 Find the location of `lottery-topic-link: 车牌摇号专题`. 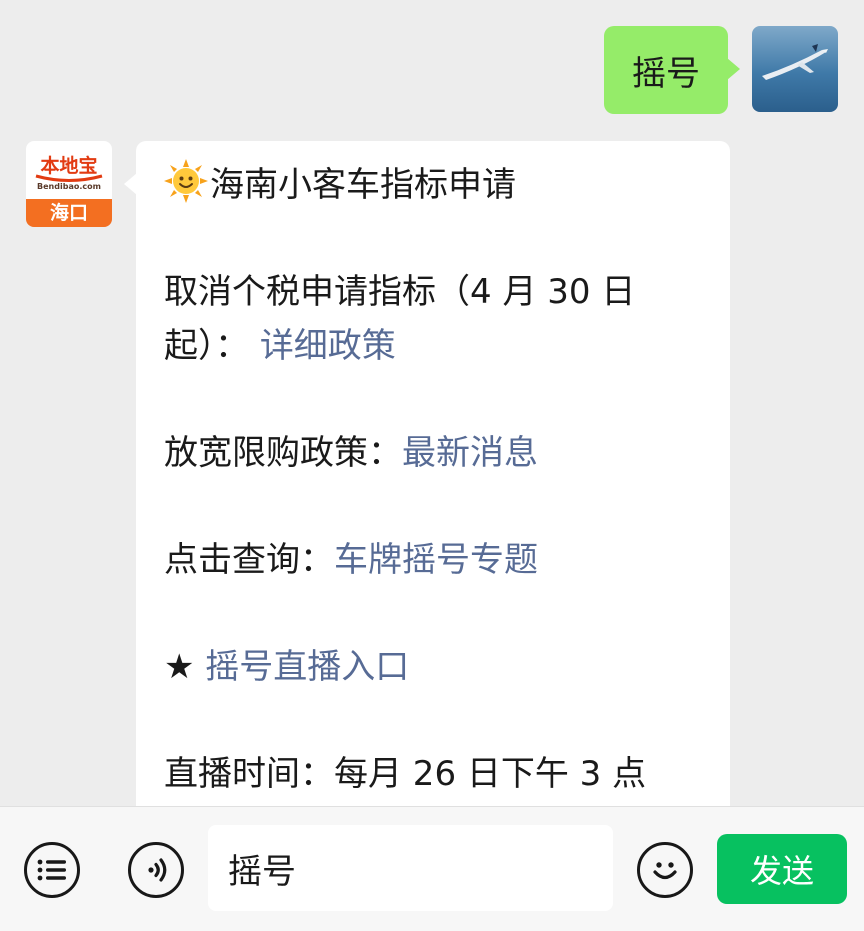

lottery-topic-link: 车牌摇号专题 is located at coordinates (436, 560).